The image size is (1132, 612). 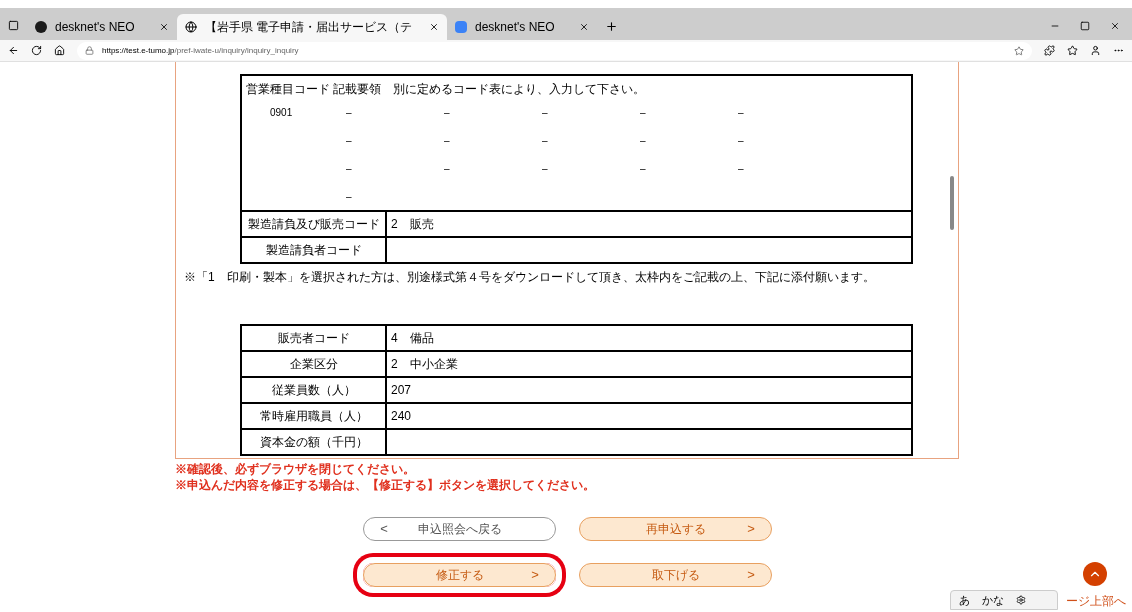 What do you see at coordinates (385, 485) in the screenshot?
I see `warning-text: ※申込んだ内容を修正する場合は、【修正する】ボタンを選択してください。` at bounding box center [385, 485].